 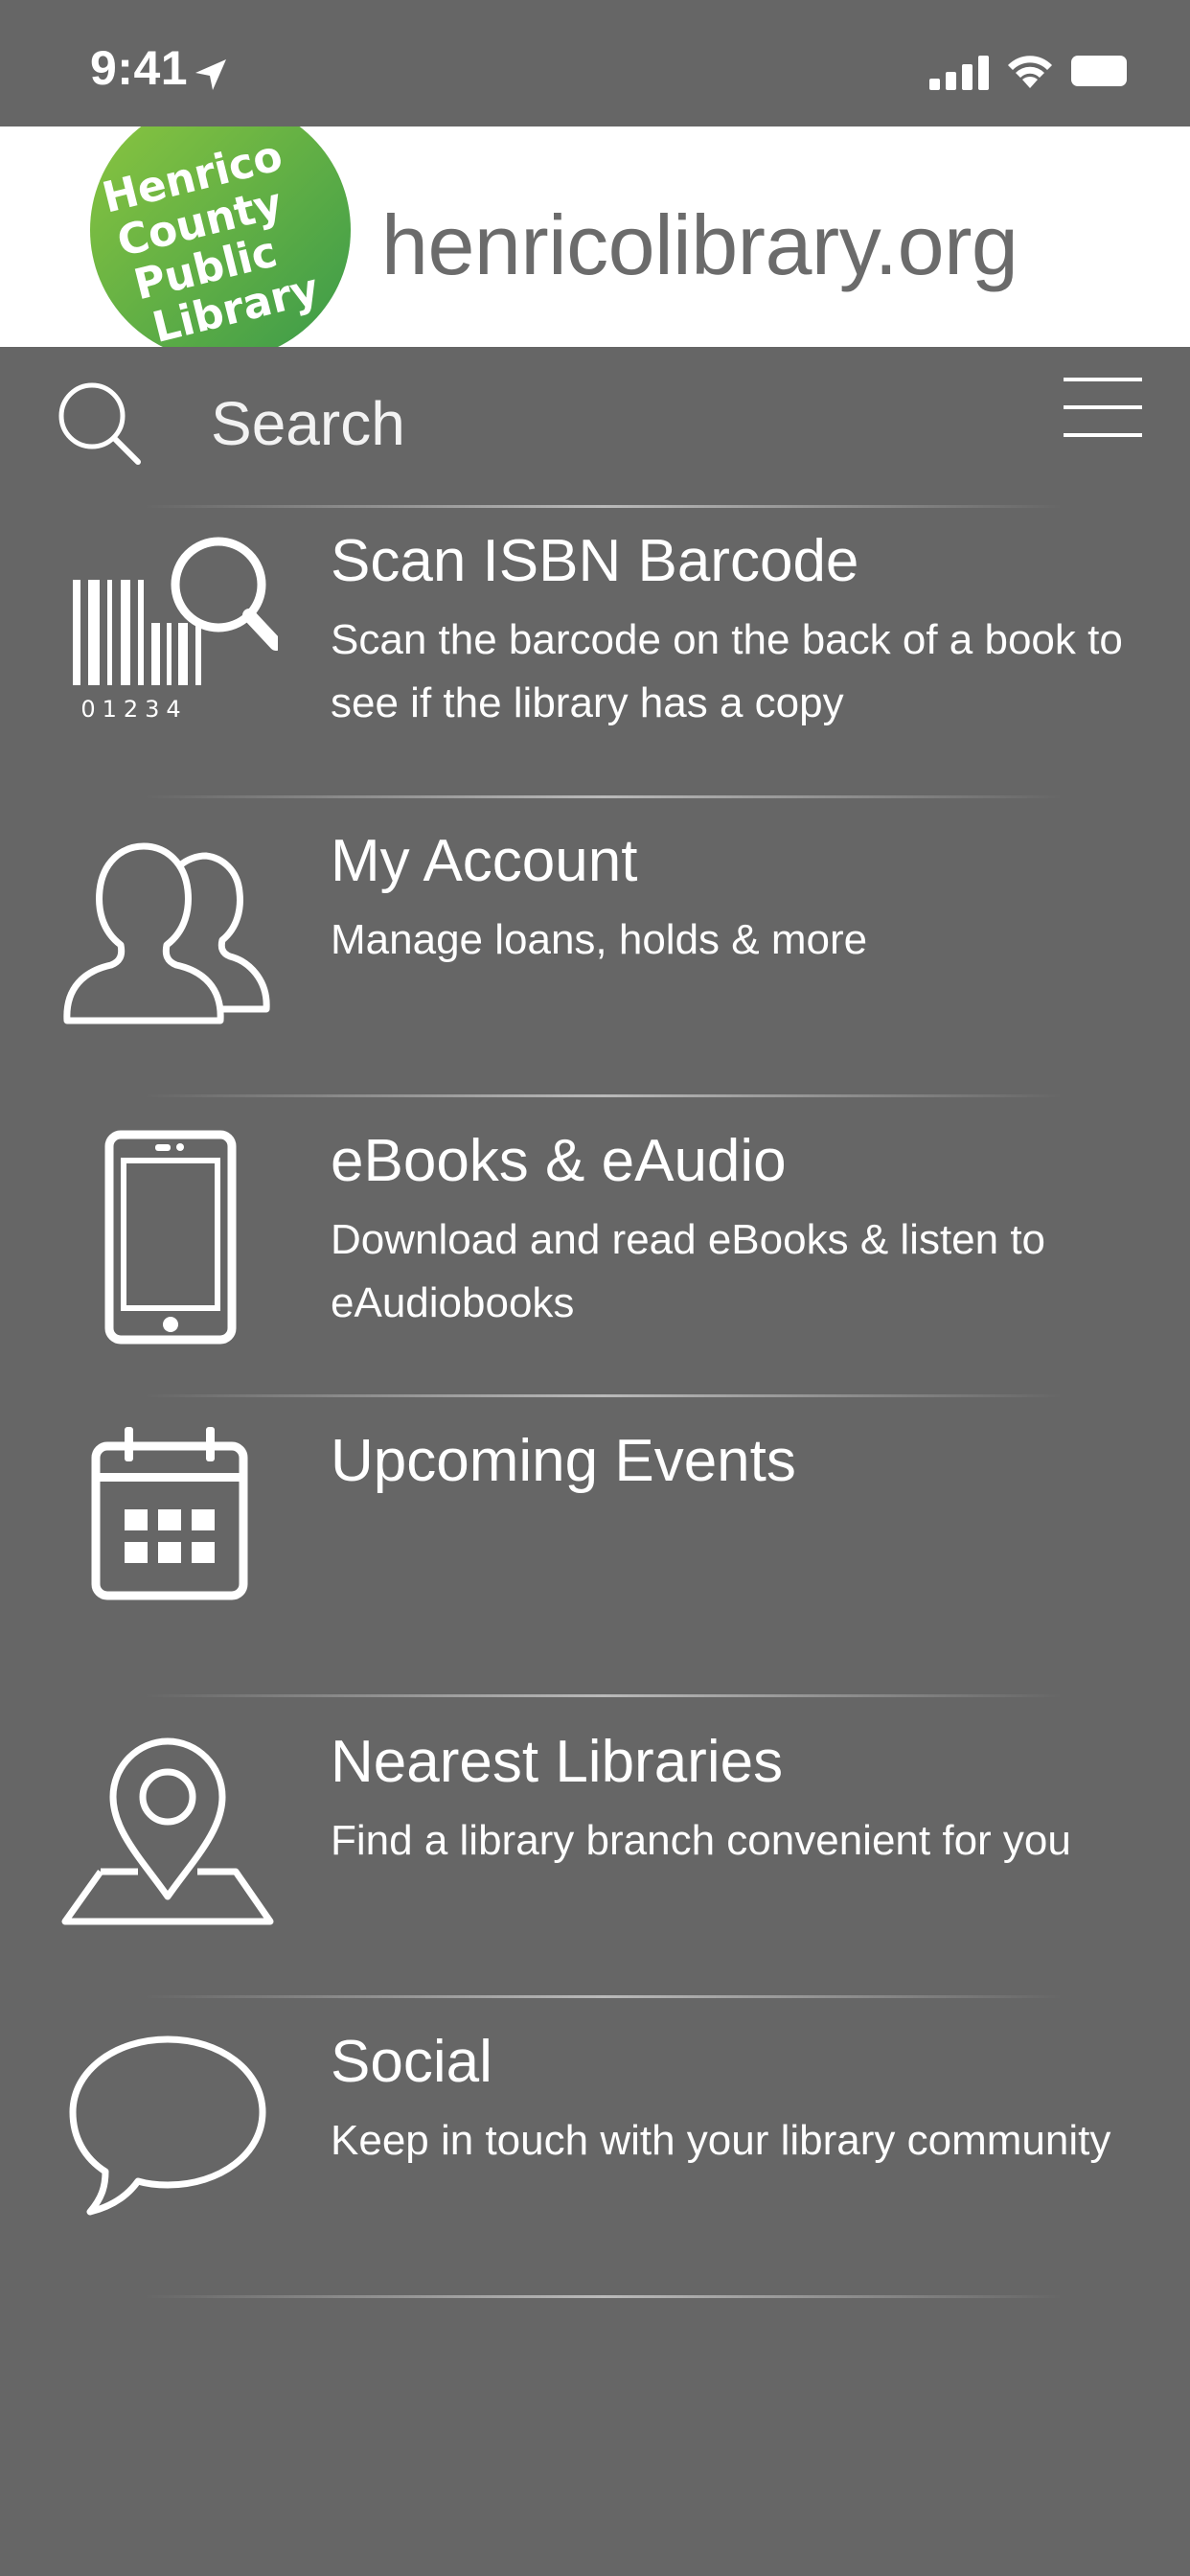 What do you see at coordinates (167, 933) in the screenshot?
I see `users-icon` at bounding box center [167, 933].